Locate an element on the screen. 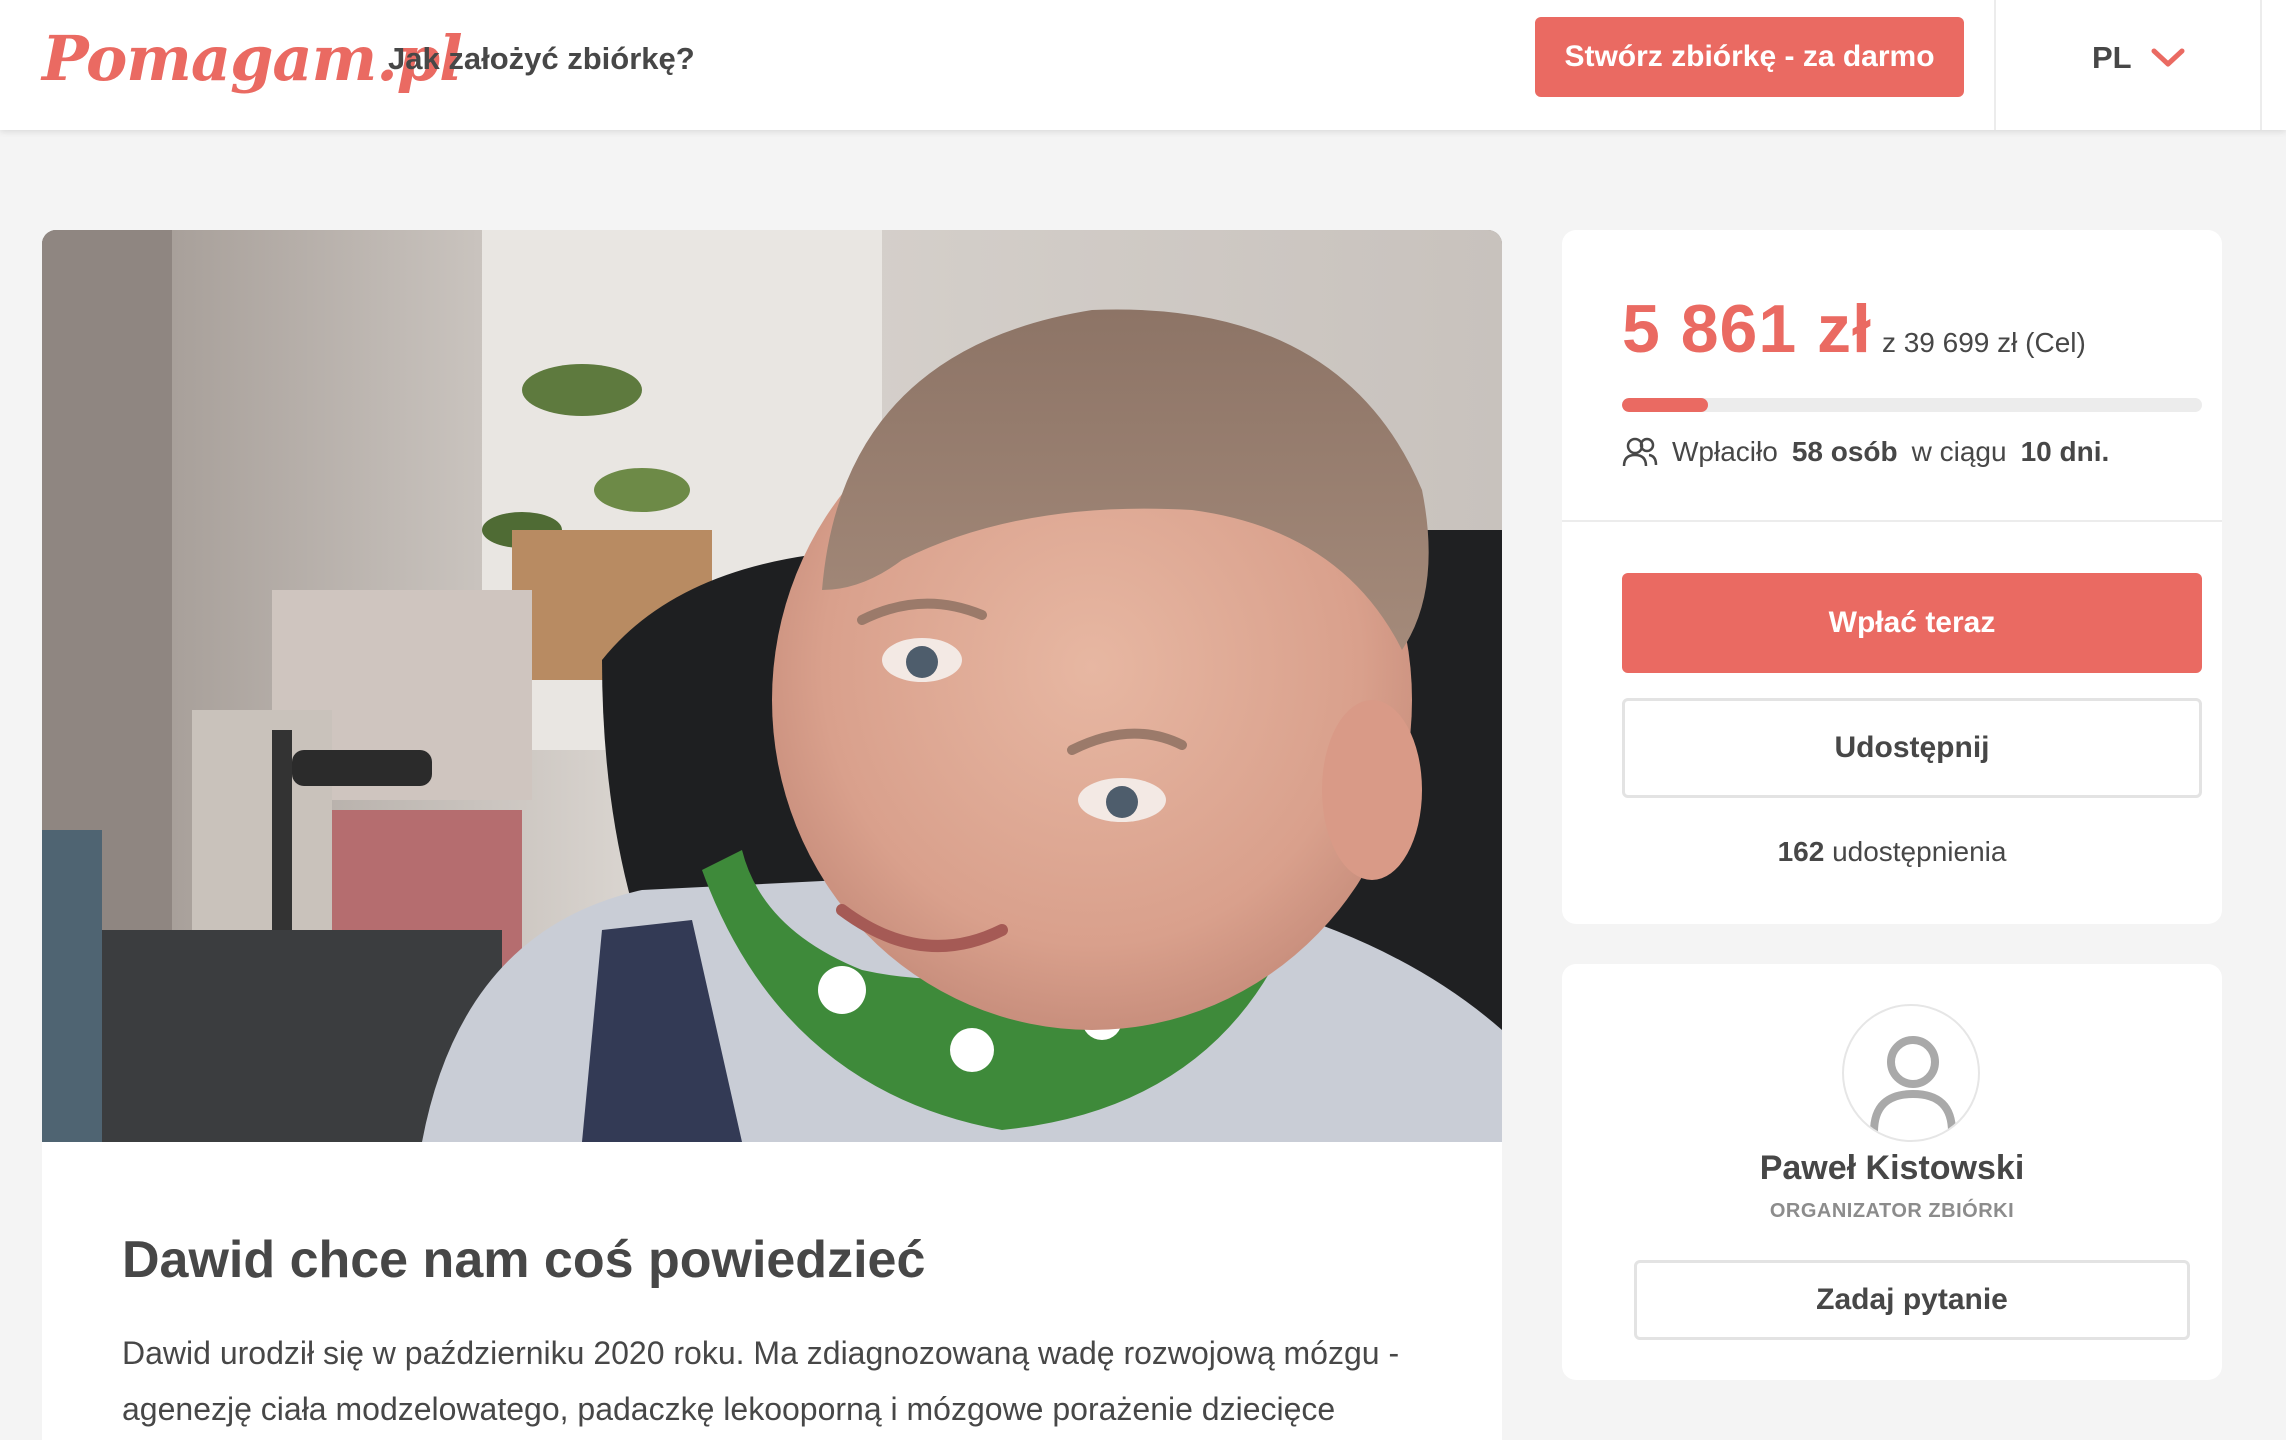 This screenshot has height=1440, width=2286. language-label: PL is located at coordinates (2112, 57).